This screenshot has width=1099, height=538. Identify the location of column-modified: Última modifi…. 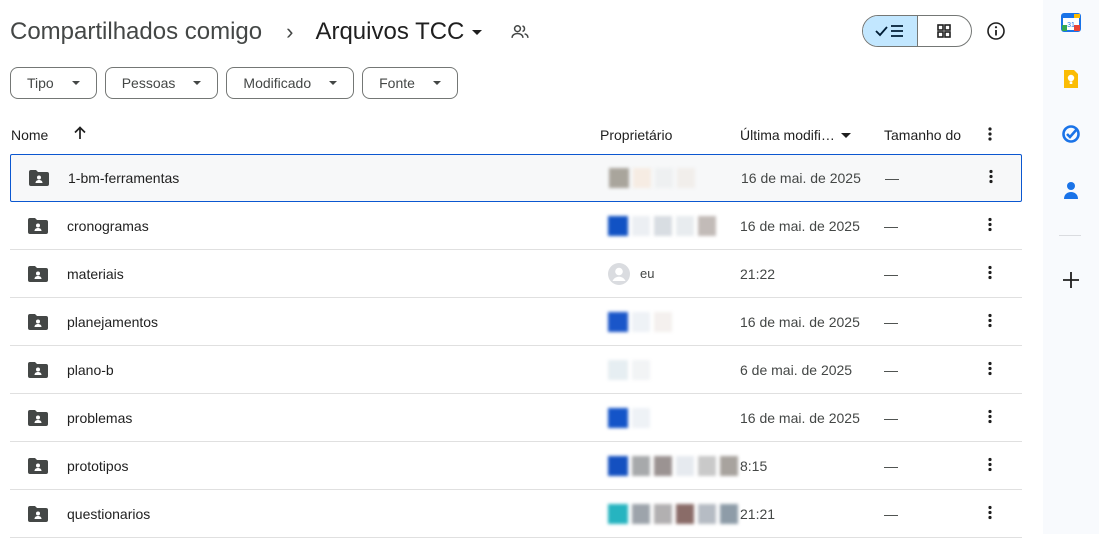
(795, 135).